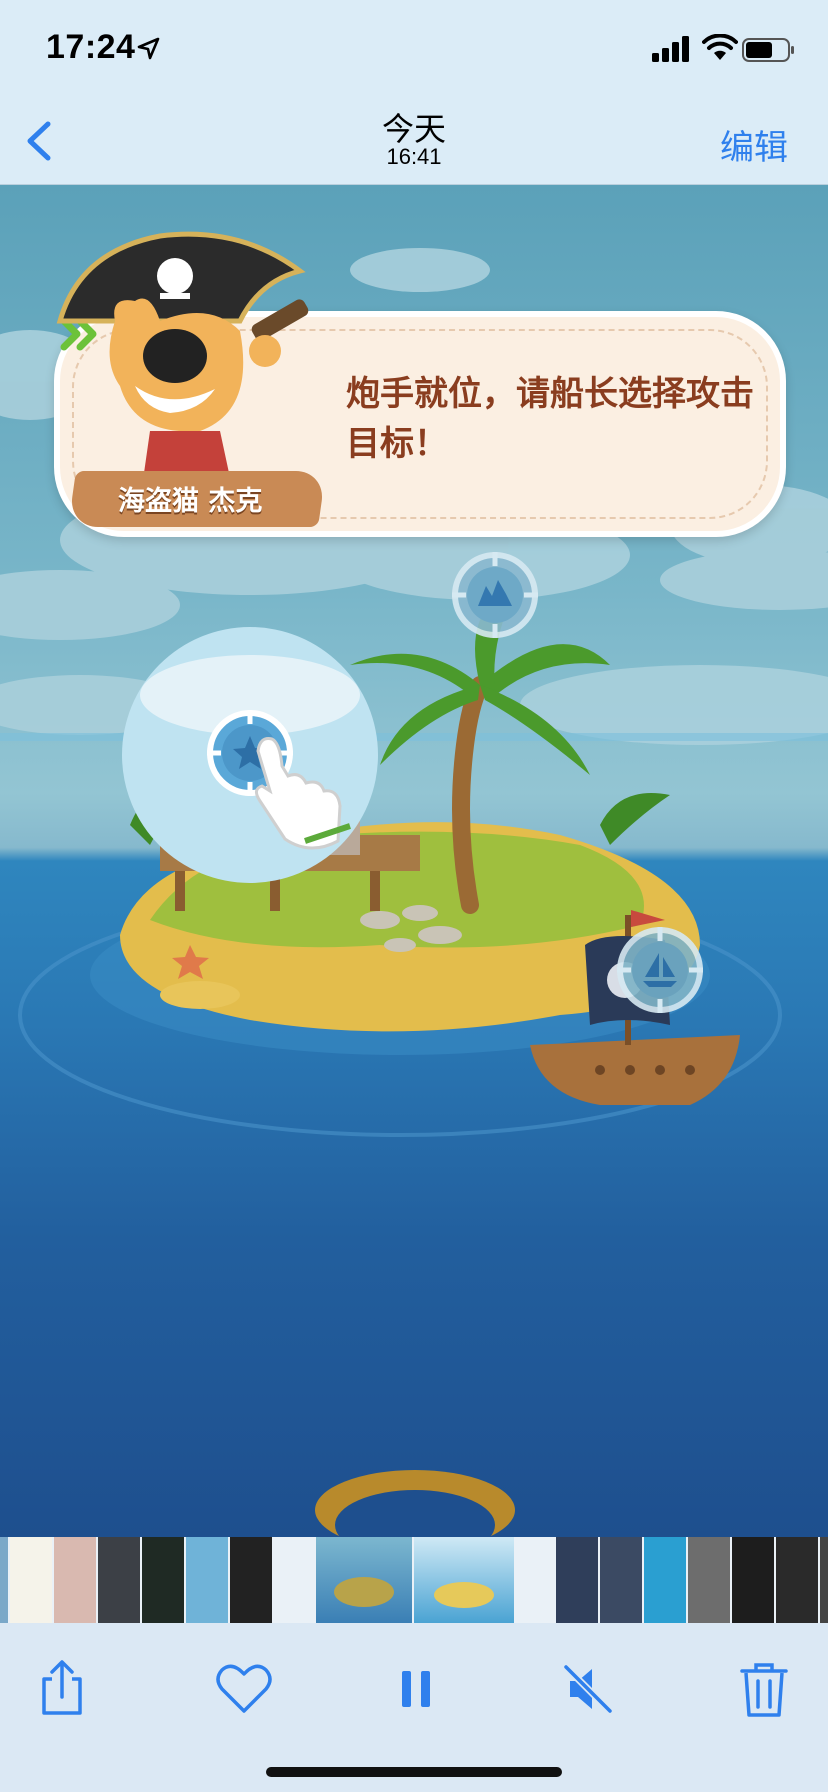 The height and width of the screenshot is (1792, 828). What do you see at coordinates (414, 49) in the screenshot?
I see `status-bar: 17:24` at bounding box center [414, 49].